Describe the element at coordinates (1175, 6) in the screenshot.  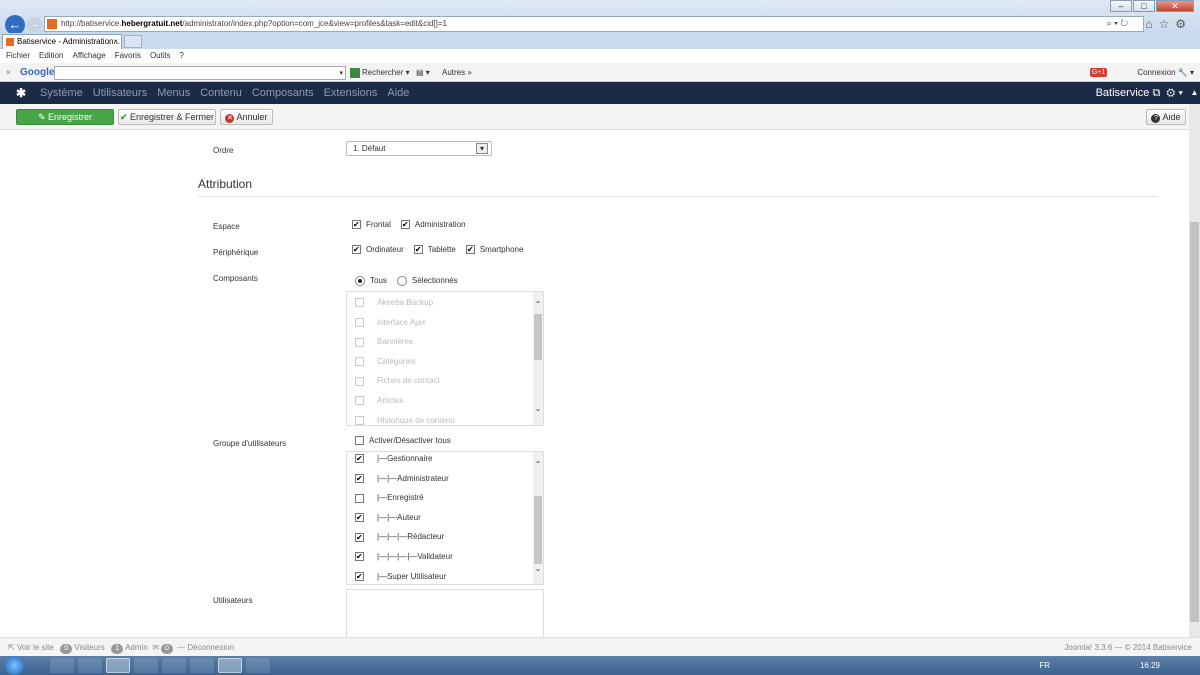
I see `close-window-button: ✕` at that location.